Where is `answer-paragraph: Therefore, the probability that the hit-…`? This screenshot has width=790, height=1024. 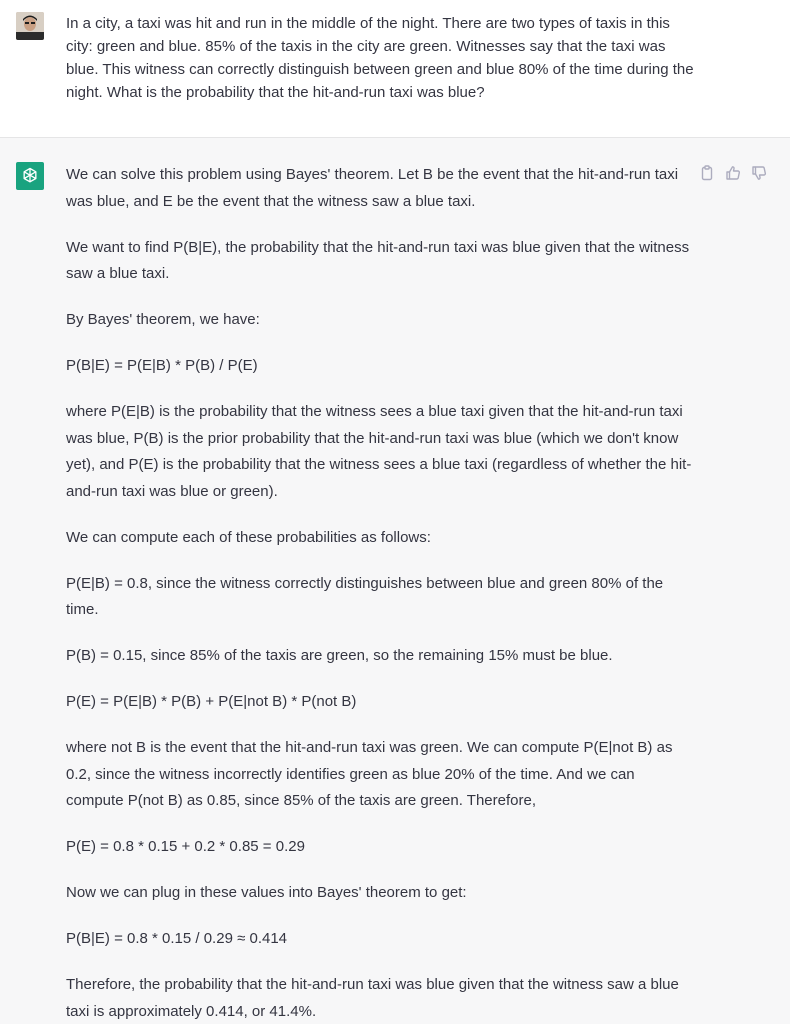
answer-paragraph: Therefore, the probability that the hit-… is located at coordinates (372, 998).